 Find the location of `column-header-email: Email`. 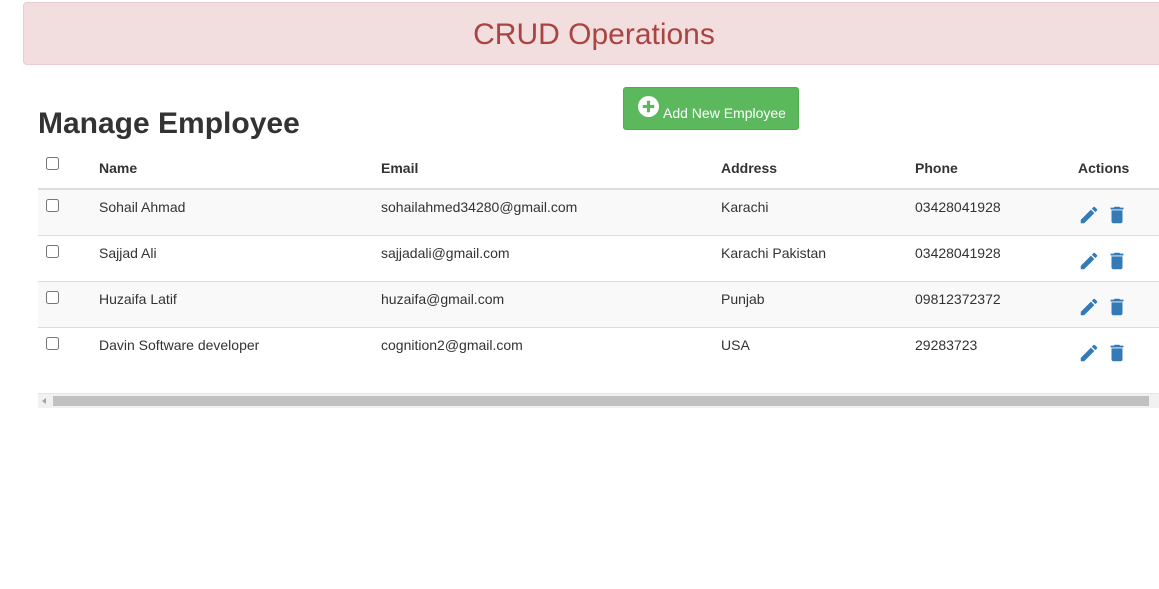

column-header-email: Email is located at coordinates (551, 169).